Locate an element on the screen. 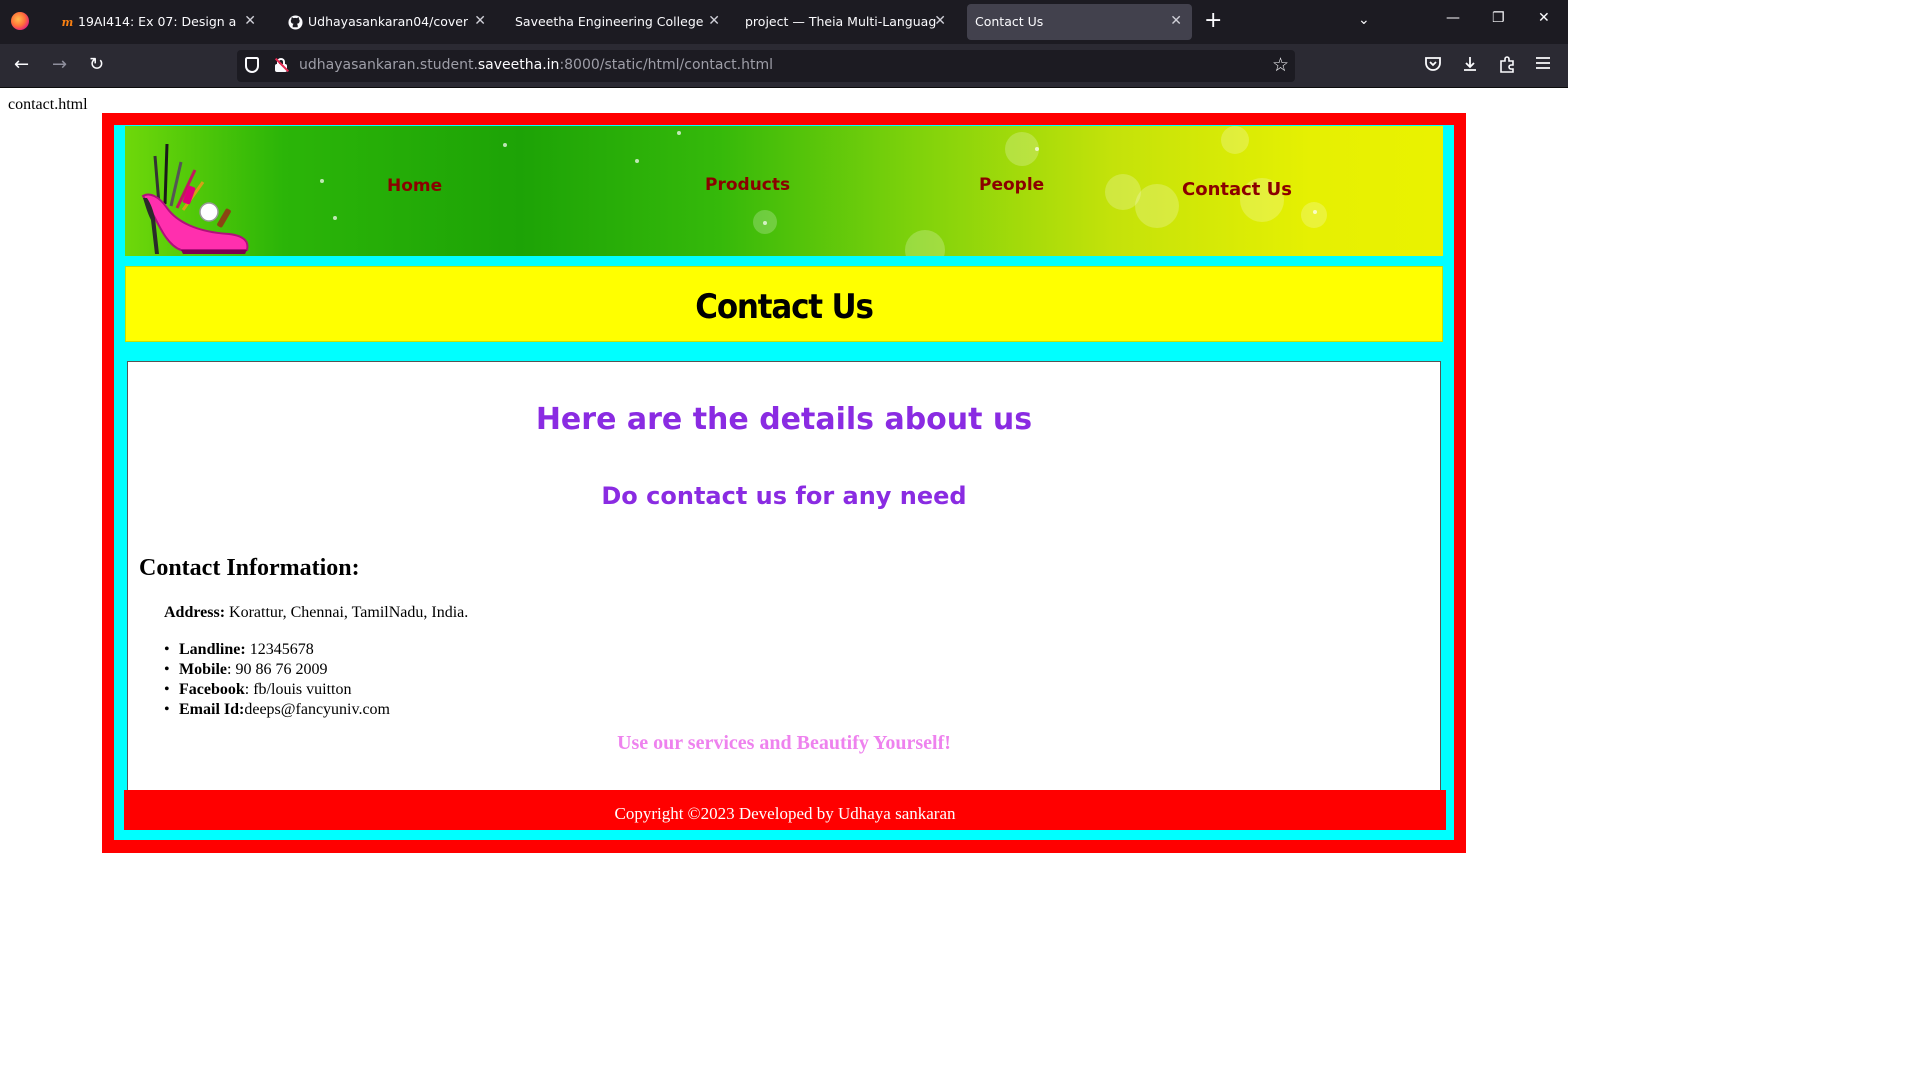  page-title-box: Contact Us is located at coordinates (784, 304).